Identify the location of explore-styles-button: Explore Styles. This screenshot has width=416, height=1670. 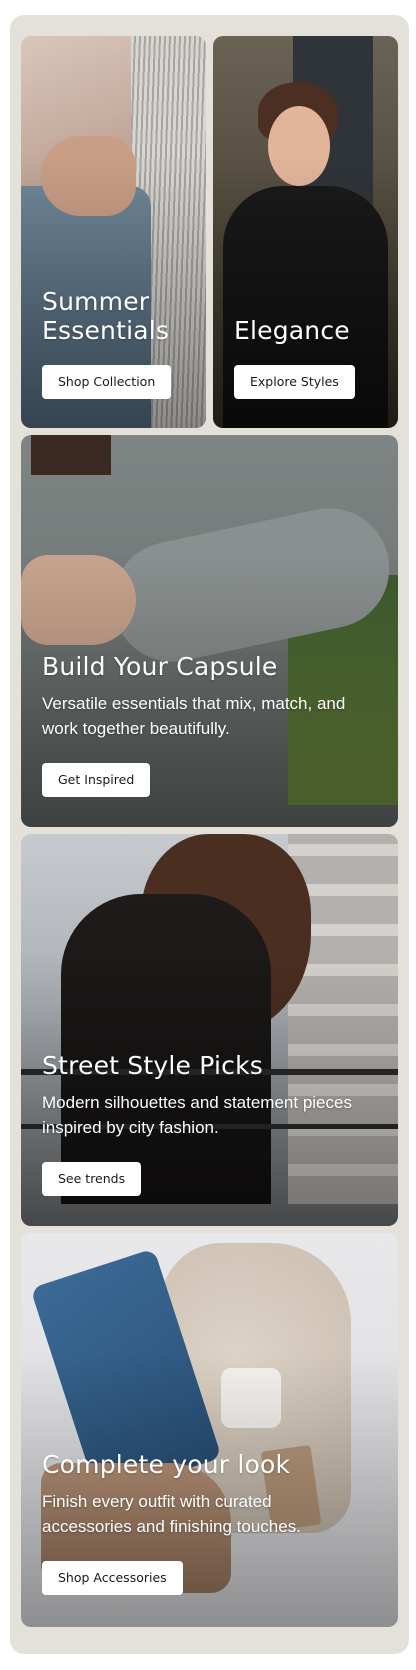
(294, 382).